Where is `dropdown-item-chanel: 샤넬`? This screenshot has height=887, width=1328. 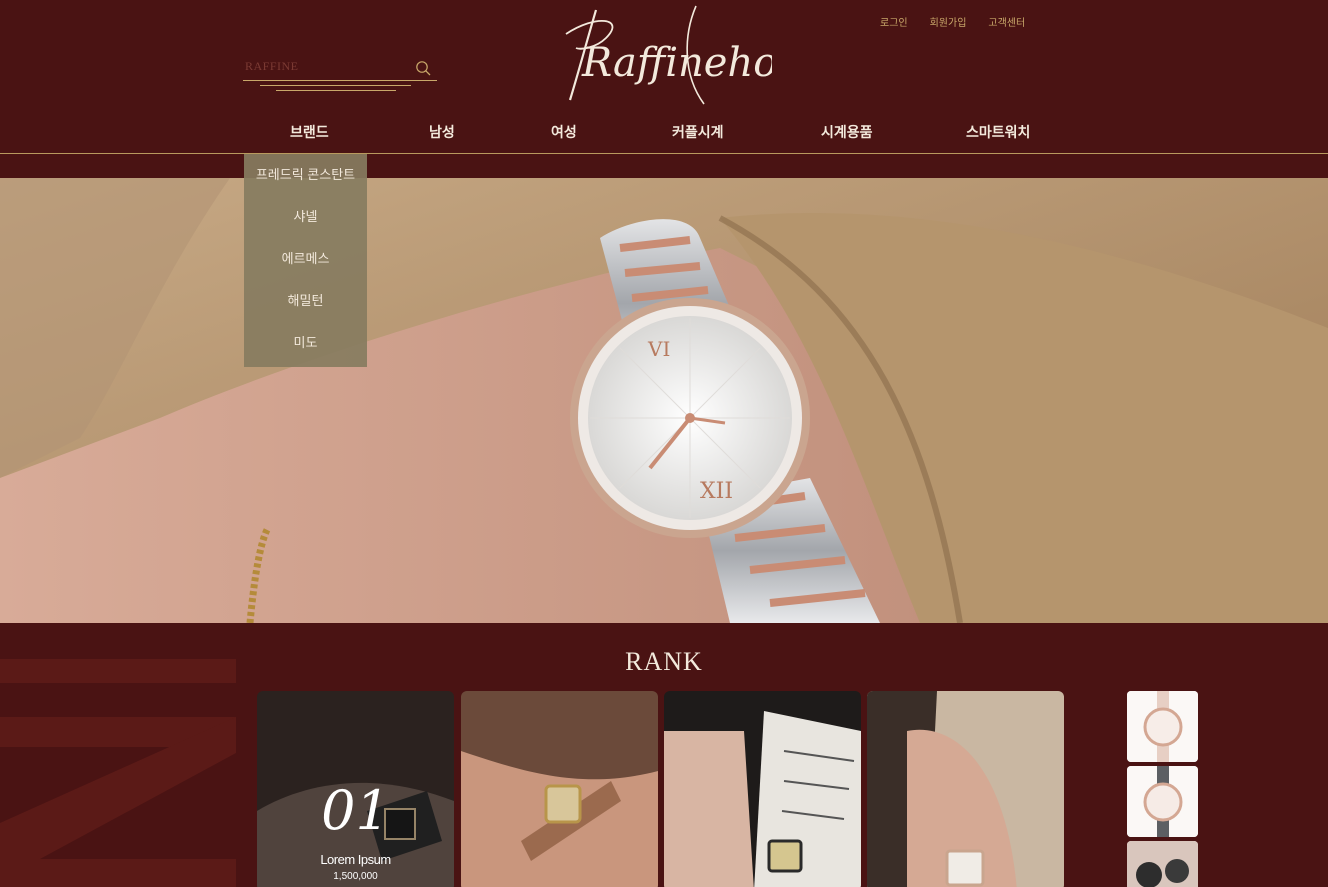 dropdown-item-chanel: 샤넬 is located at coordinates (305, 217).